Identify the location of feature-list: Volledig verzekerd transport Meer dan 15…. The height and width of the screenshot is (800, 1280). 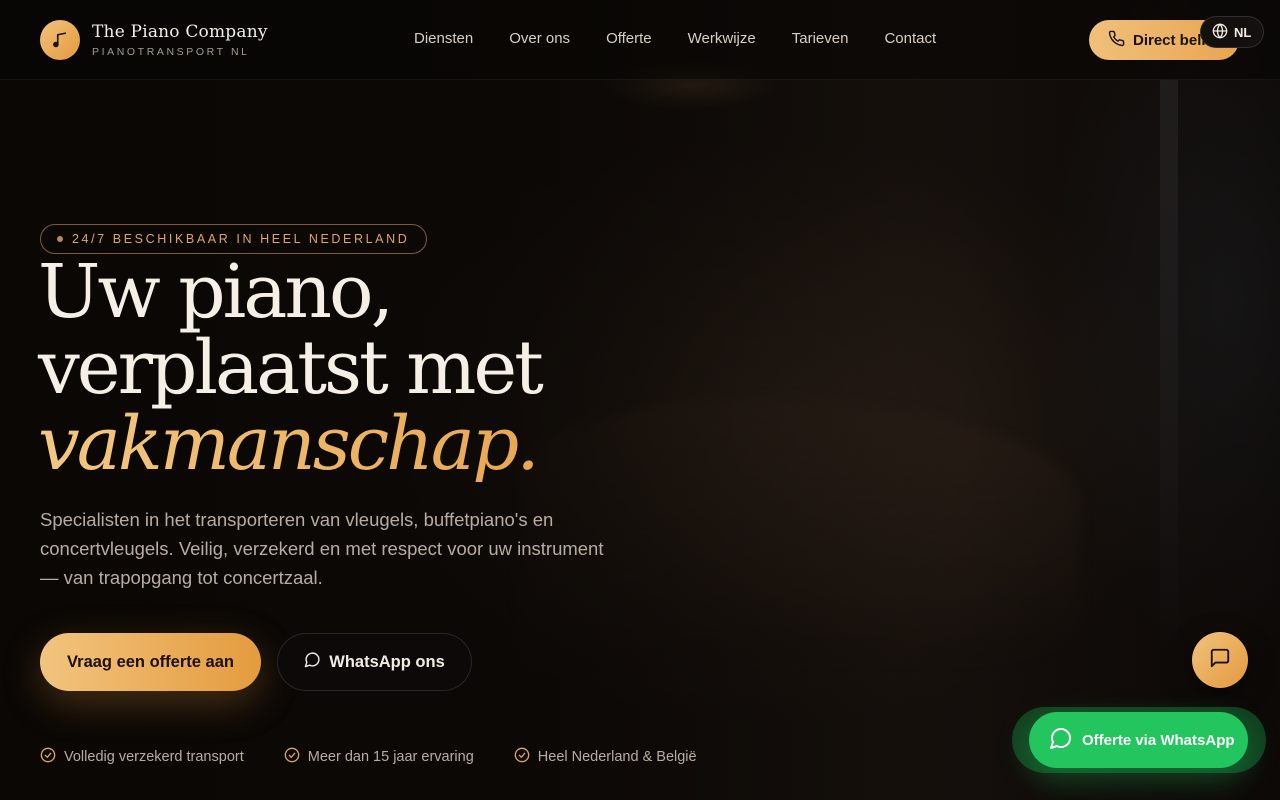
(368, 757).